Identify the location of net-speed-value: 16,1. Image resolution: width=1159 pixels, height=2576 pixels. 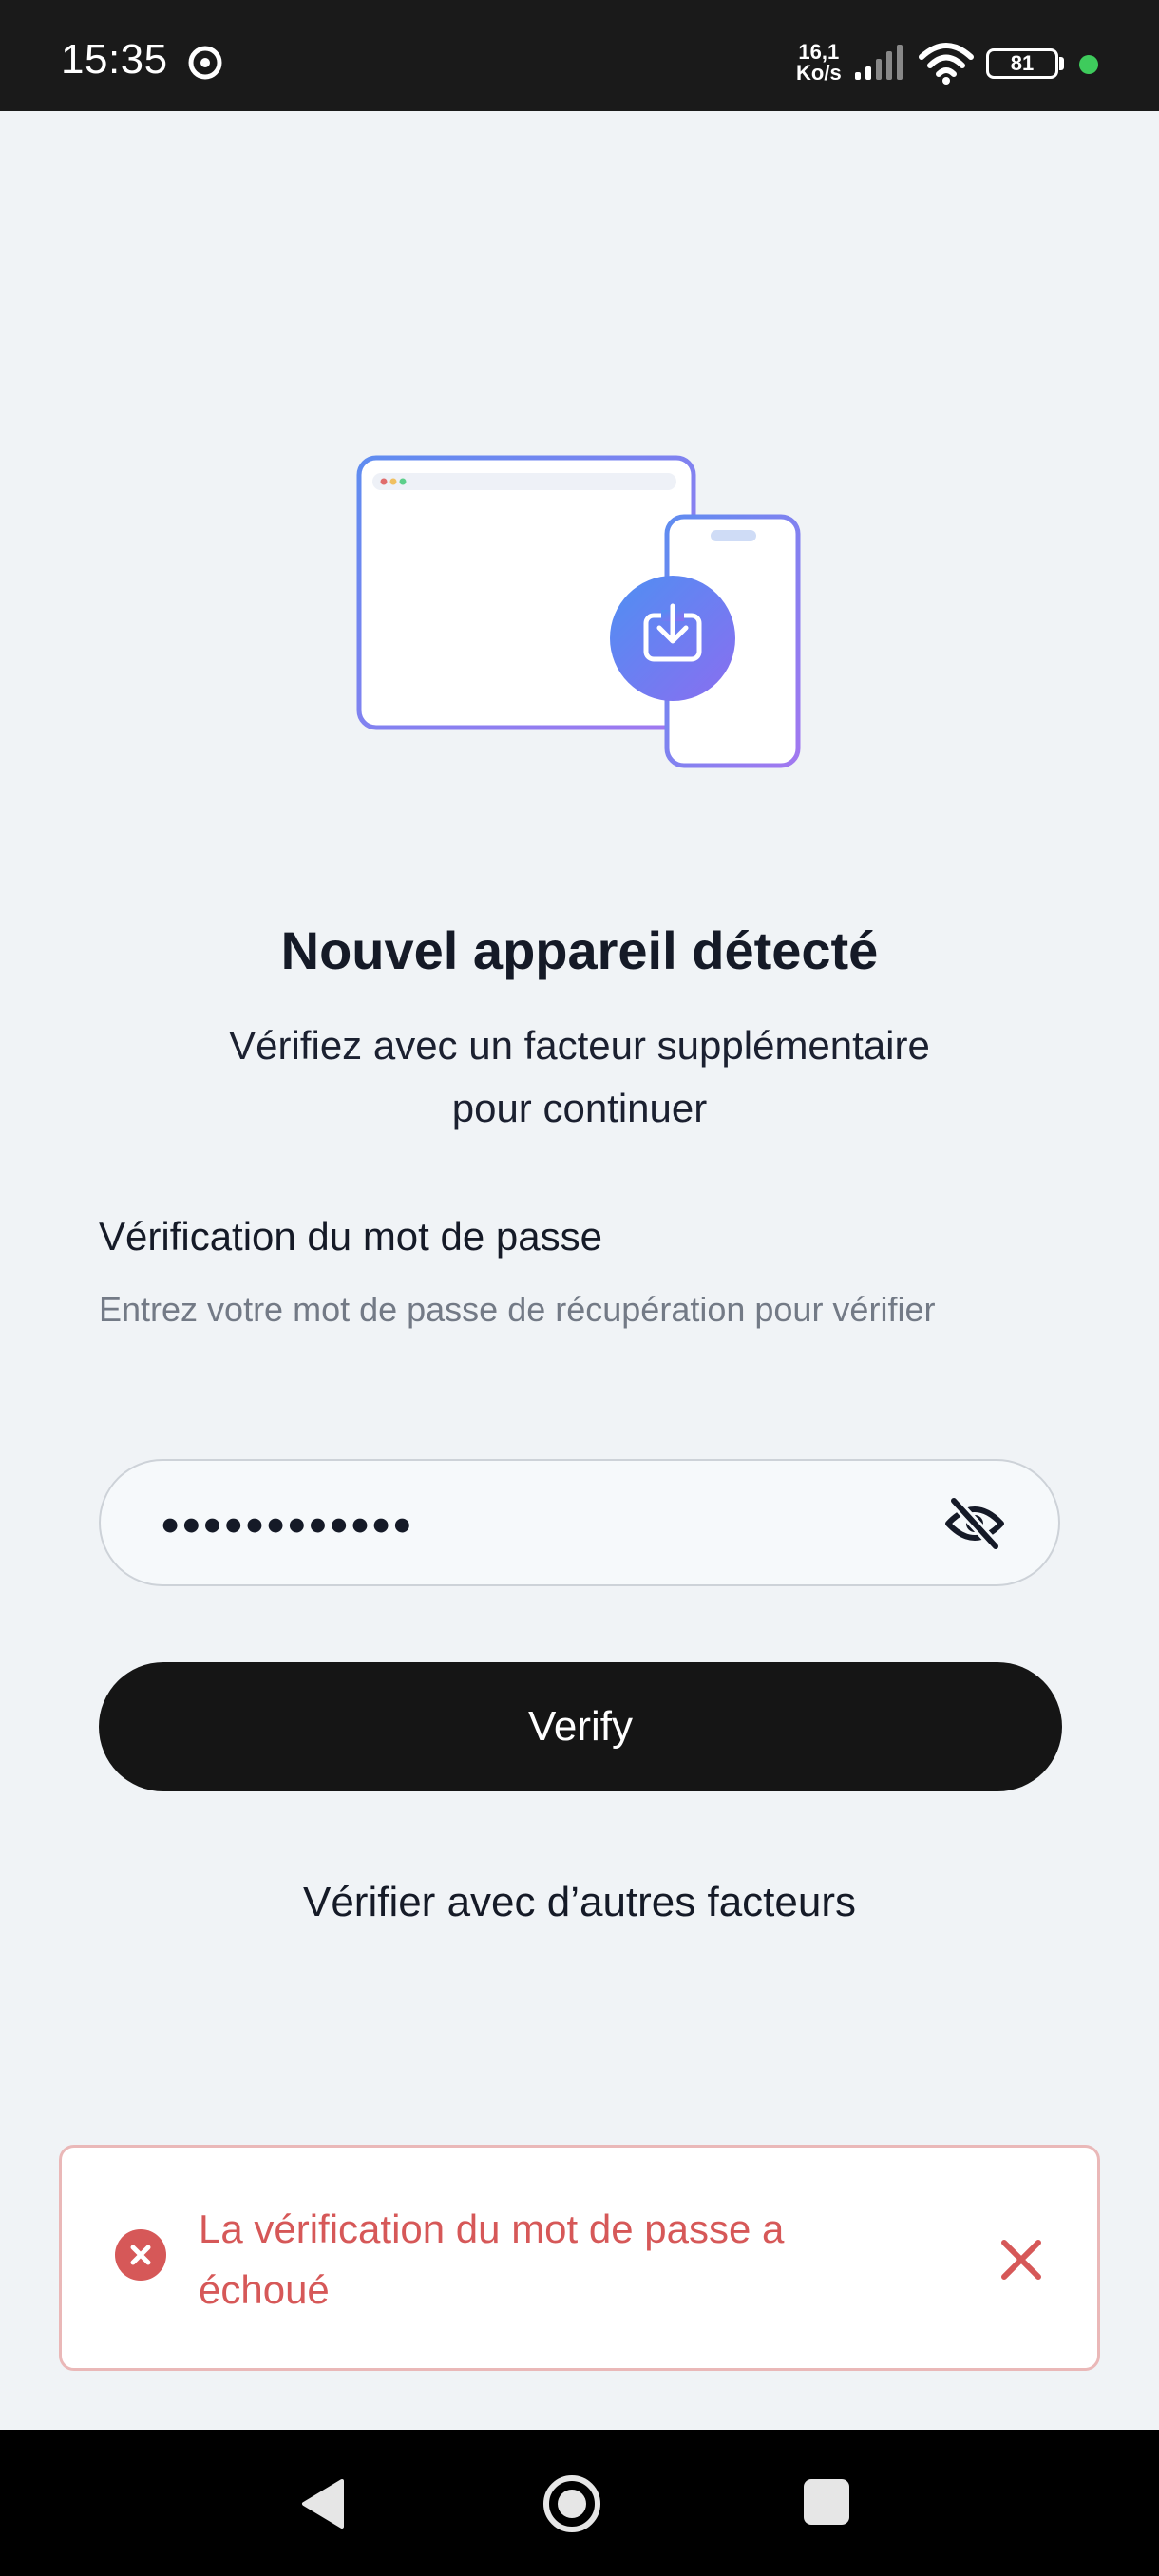
(819, 52).